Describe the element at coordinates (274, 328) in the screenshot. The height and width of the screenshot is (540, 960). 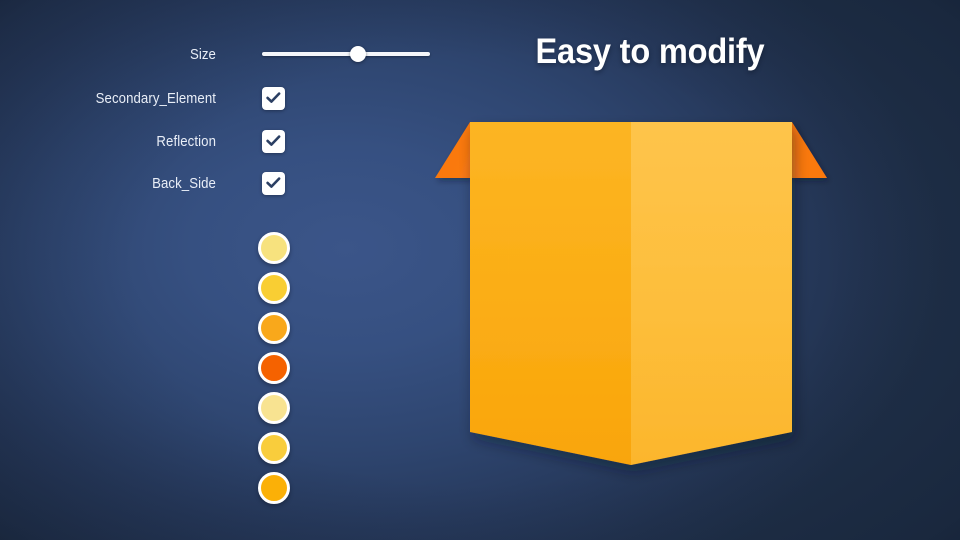
I see `swatch-orange` at that location.